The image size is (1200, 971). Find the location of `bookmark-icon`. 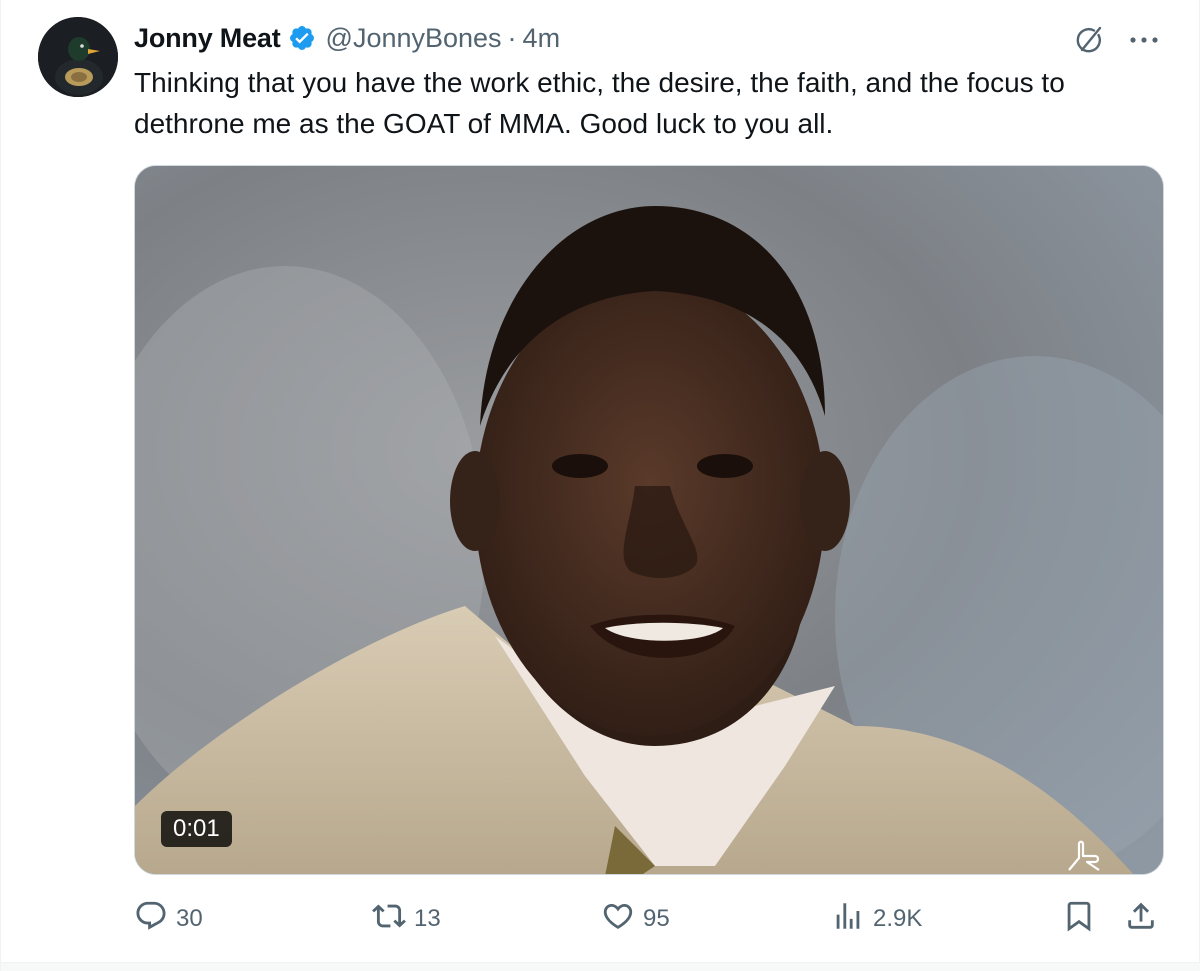

bookmark-icon is located at coordinates (1079, 919).